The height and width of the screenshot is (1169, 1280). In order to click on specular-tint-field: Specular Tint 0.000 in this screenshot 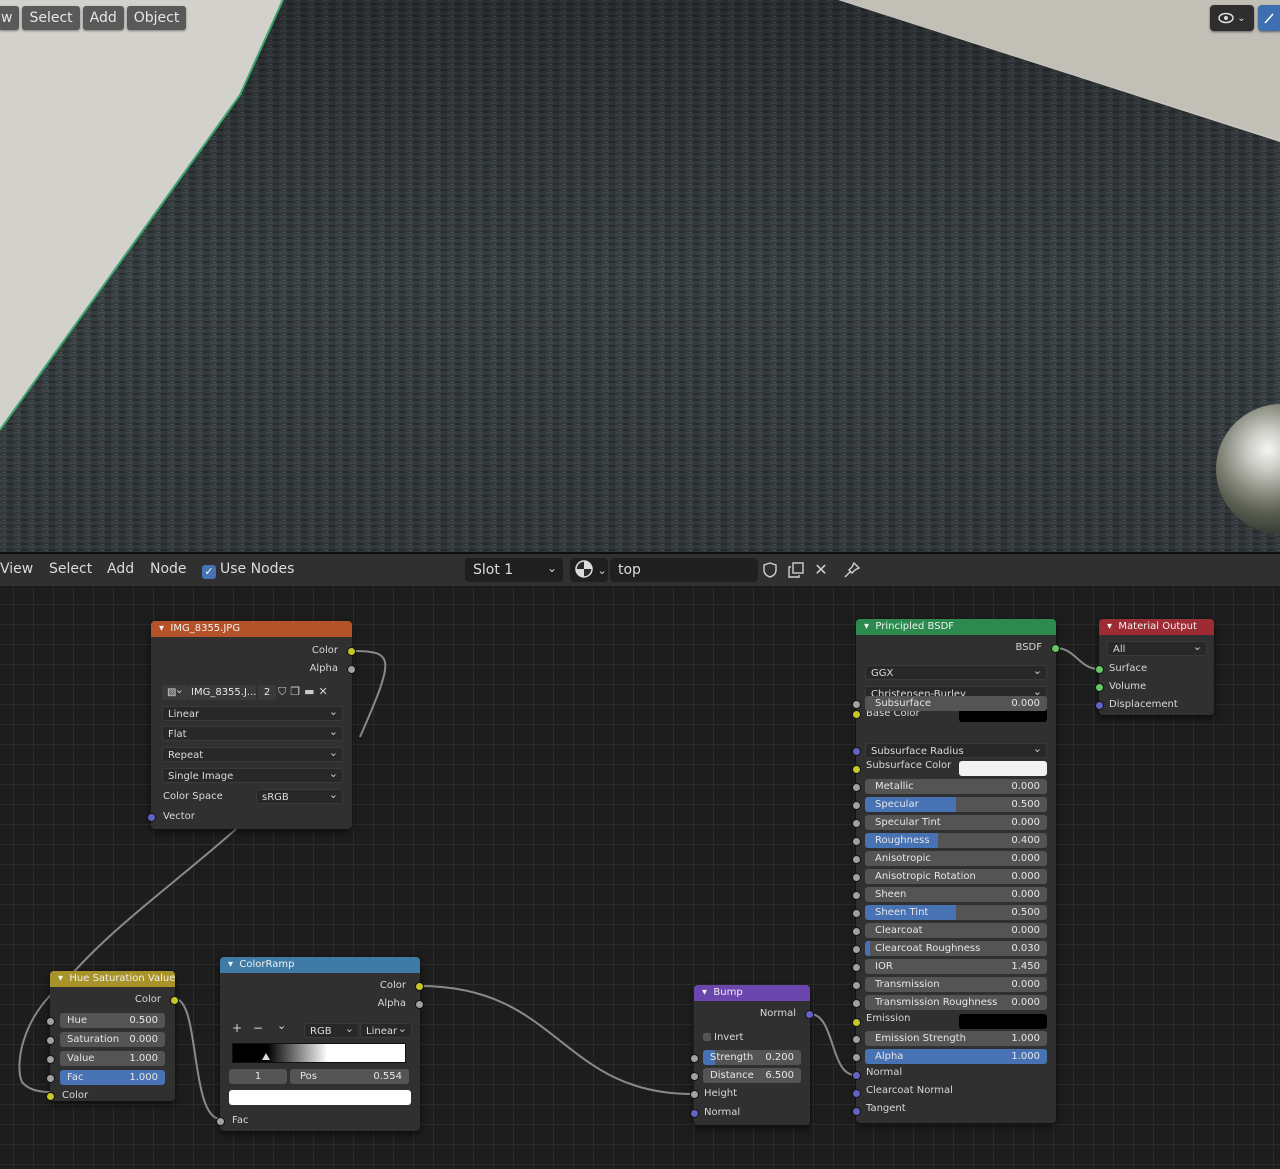, I will do `click(956, 822)`.